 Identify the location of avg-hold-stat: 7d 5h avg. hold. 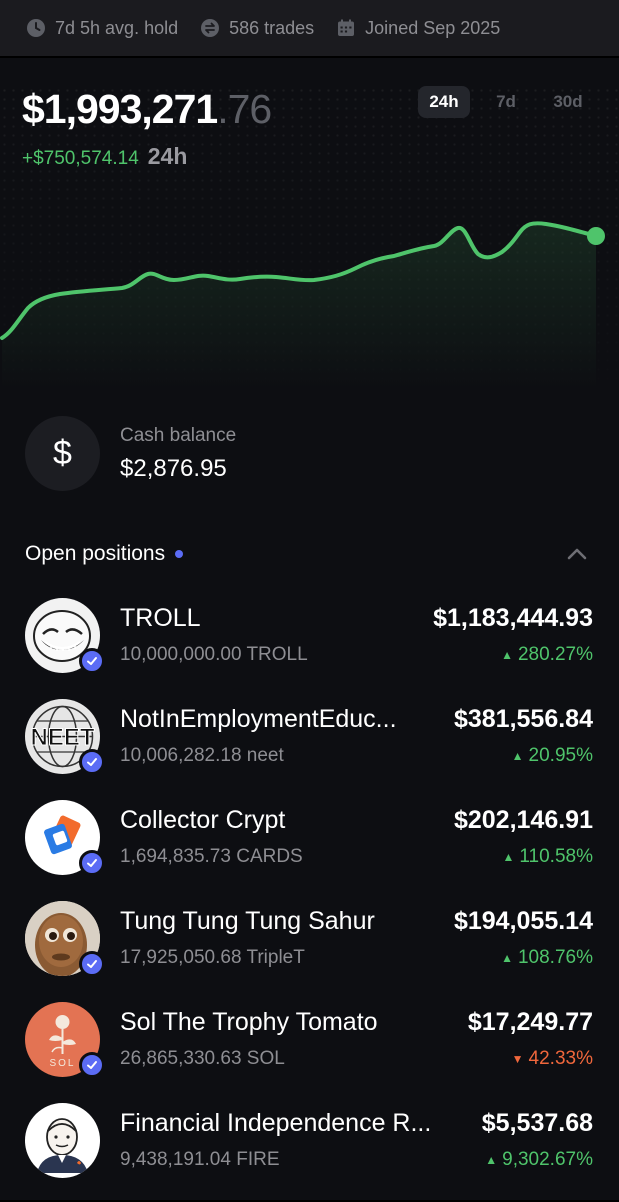
(102, 28).